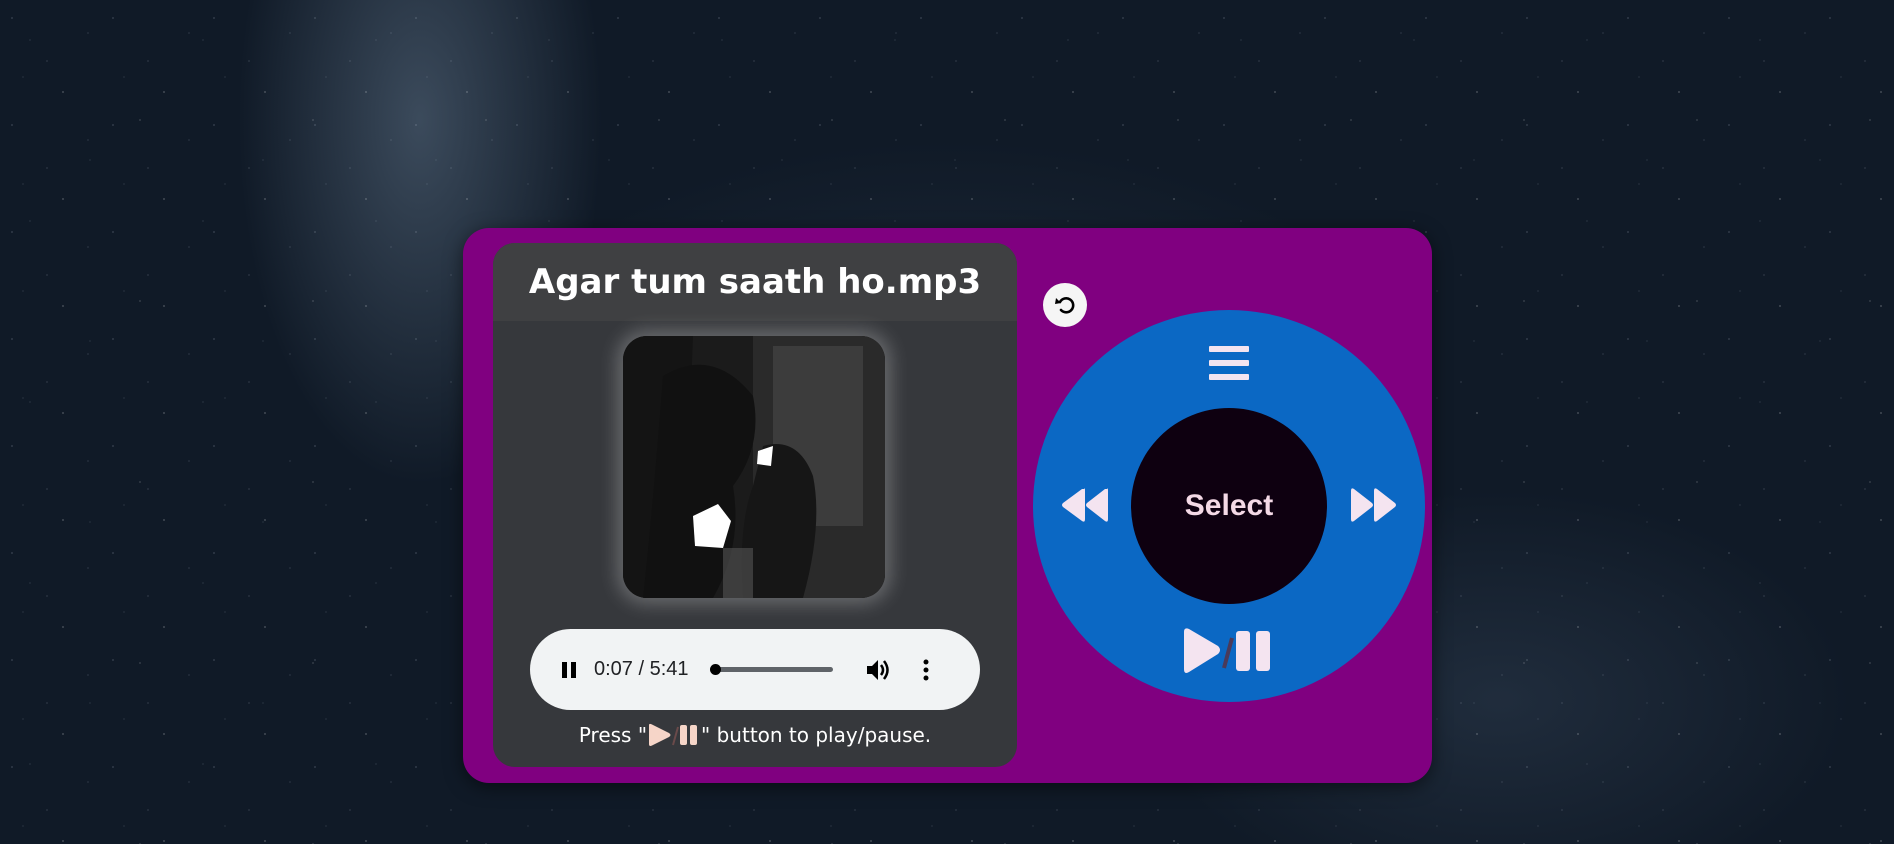 The height and width of the screenshot is (844, 1894). I want to click on select-button: Select, so click(1229, 506).